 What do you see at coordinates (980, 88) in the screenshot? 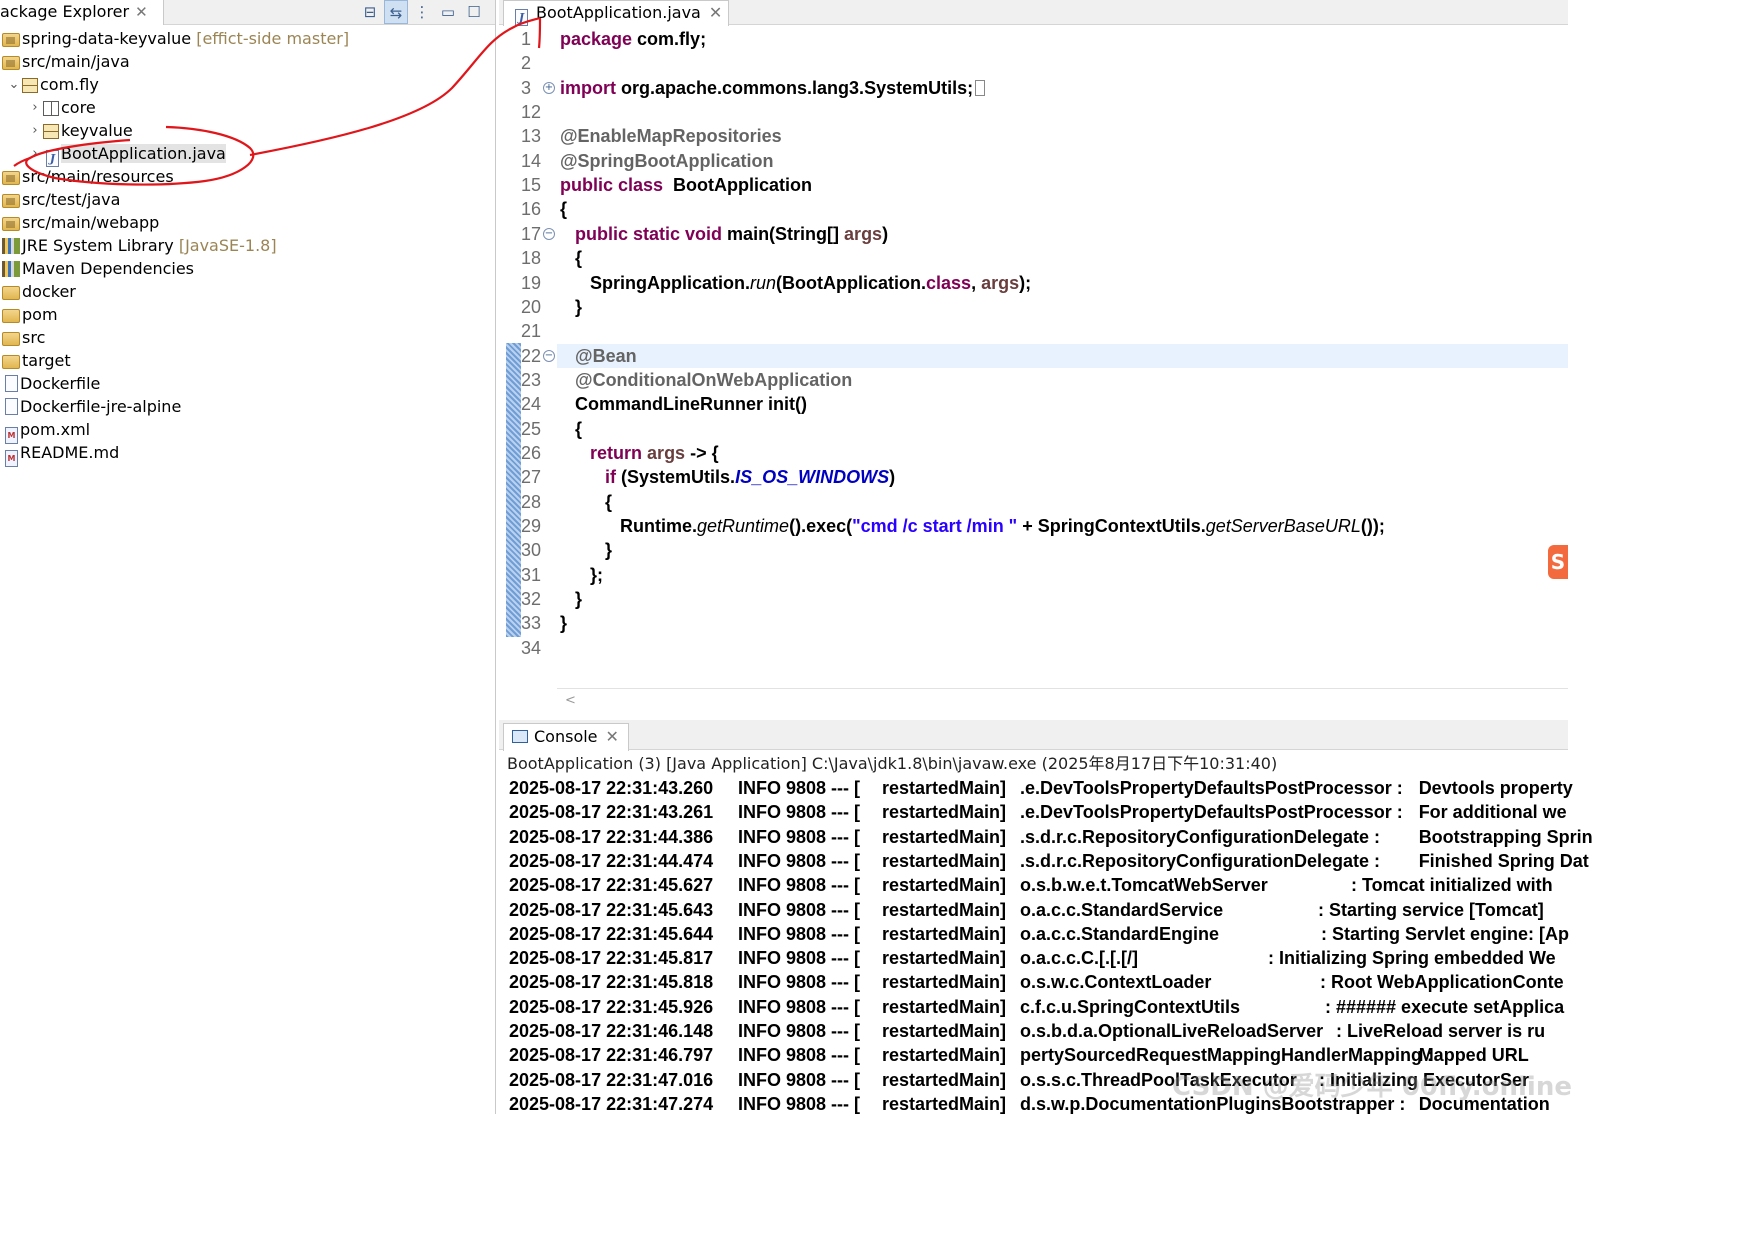
I see `collapsed-imports-marker` at bounding box center [980, 88].